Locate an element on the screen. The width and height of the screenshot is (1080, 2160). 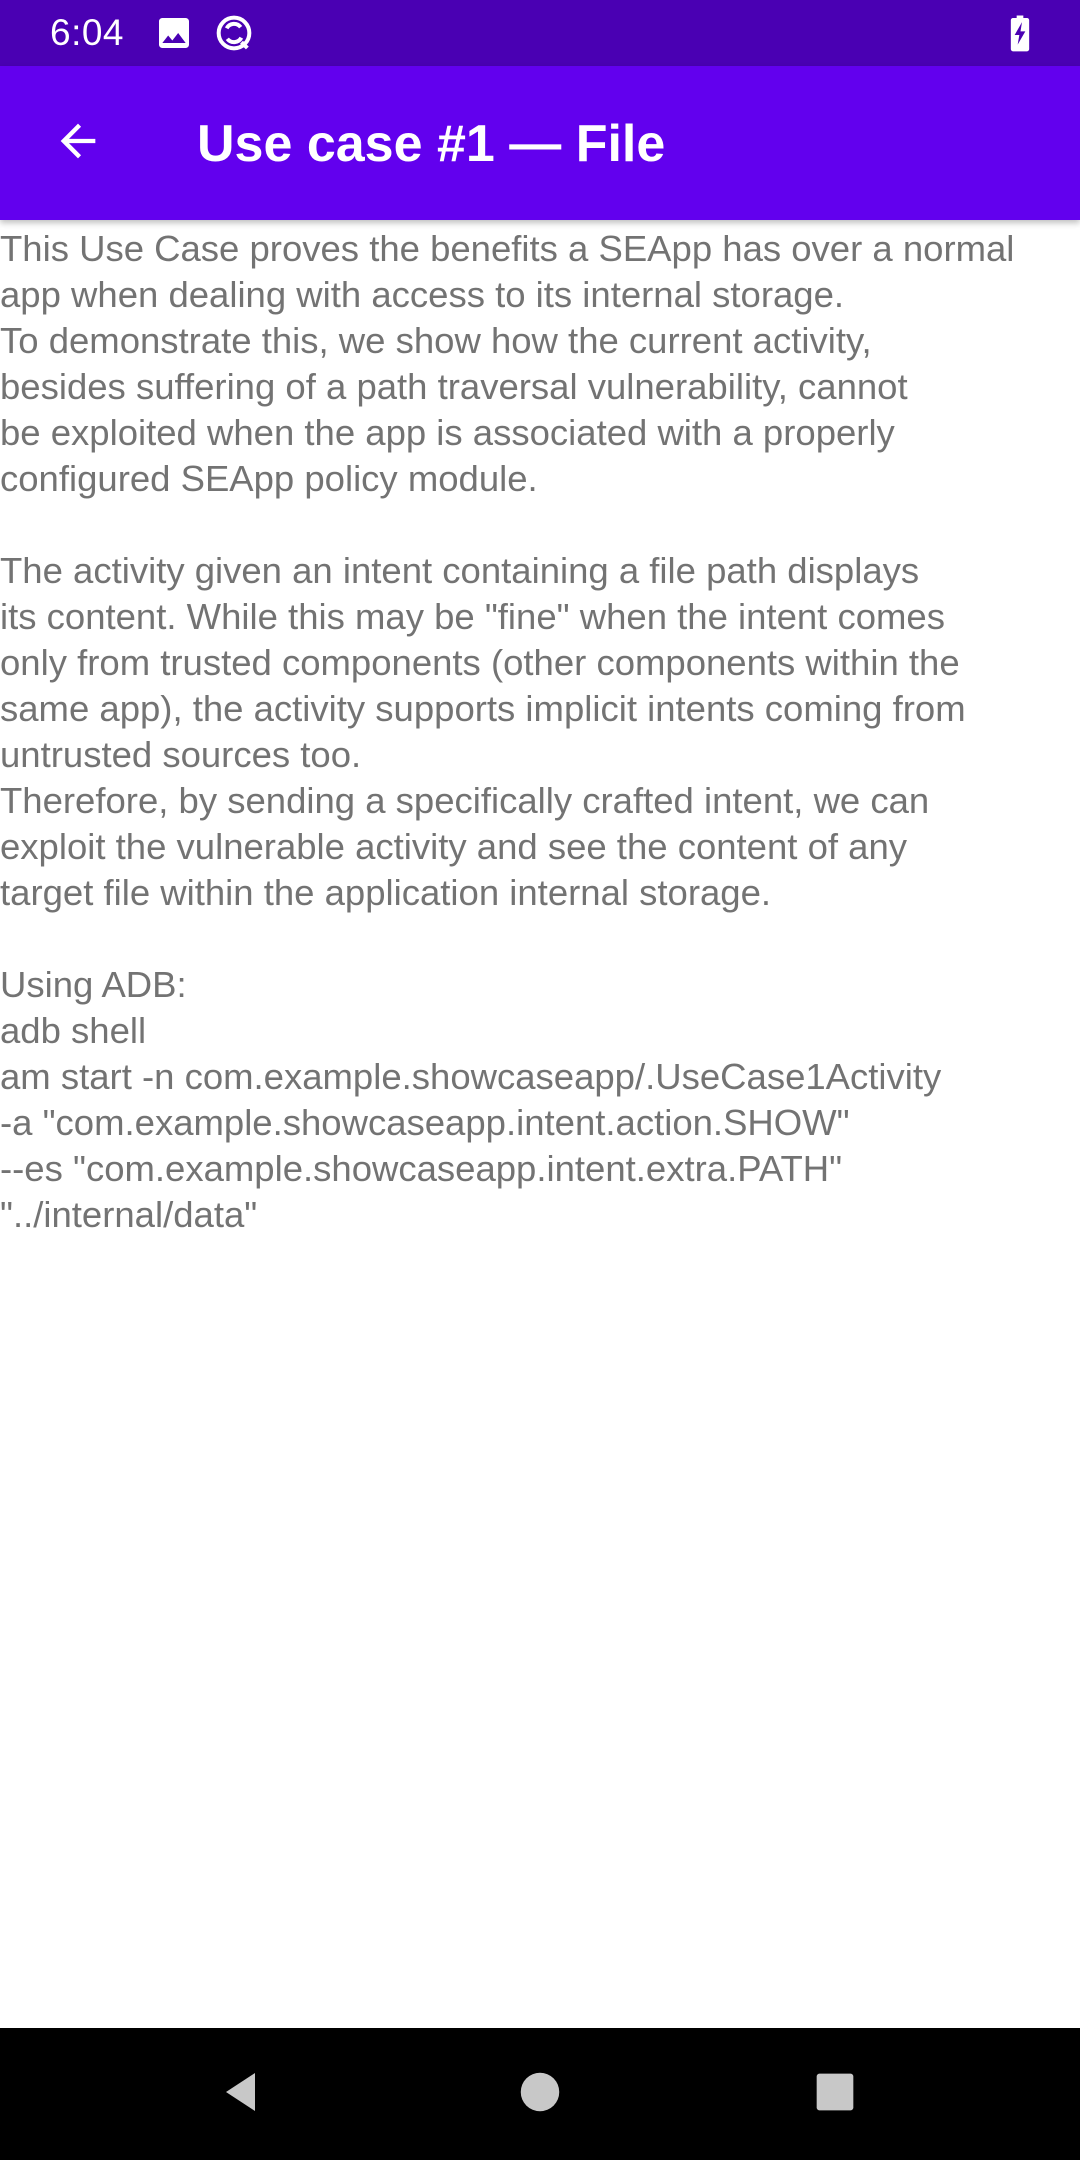
nav-recents-button is located at coordinates (835, 2094).